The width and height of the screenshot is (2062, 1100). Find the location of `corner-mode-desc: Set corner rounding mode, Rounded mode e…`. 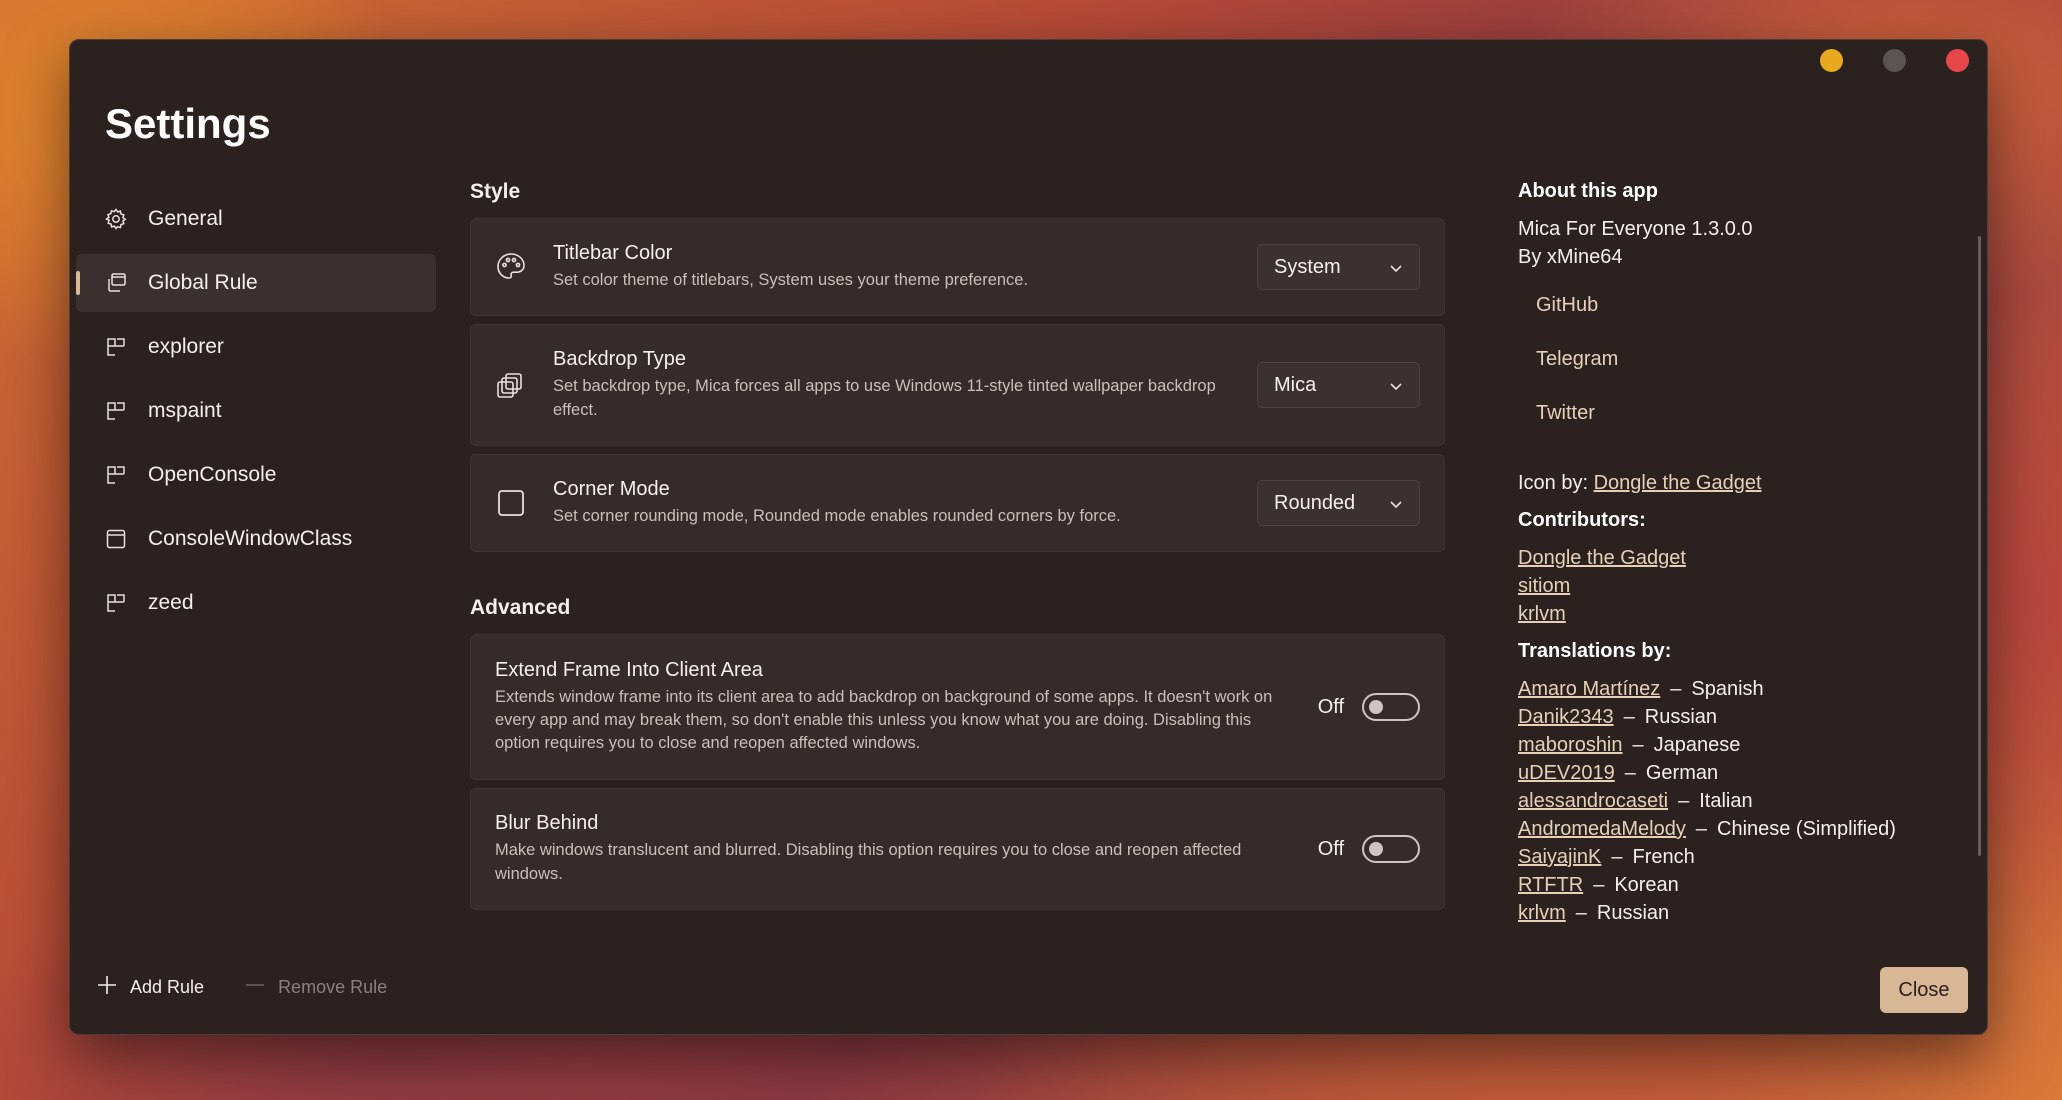

corner-mode-desc: Set corner rounding mode, Rounded mode e… is located at coordinates (837, 515).